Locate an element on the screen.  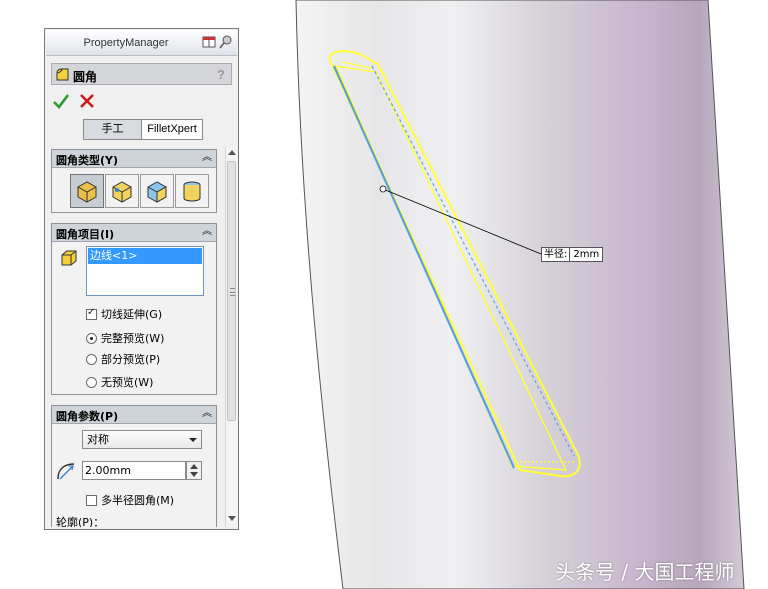
full-round-fillet-icon is located at coordinates (192, 191).